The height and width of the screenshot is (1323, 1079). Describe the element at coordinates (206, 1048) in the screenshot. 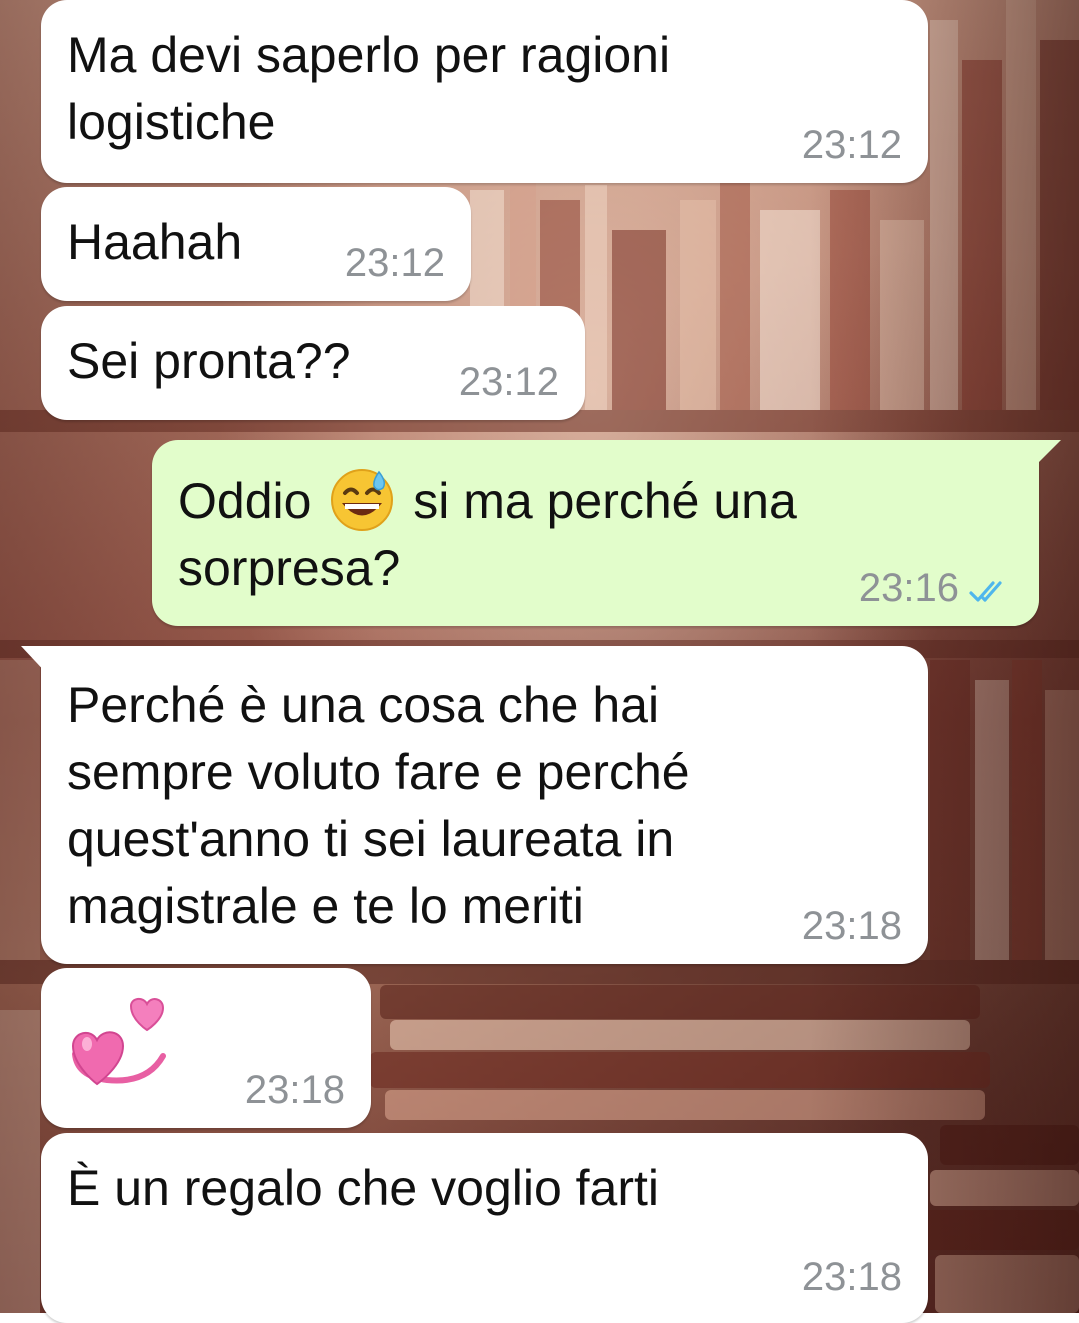

I see `message-bubble-incoming: 23:18` at that location.